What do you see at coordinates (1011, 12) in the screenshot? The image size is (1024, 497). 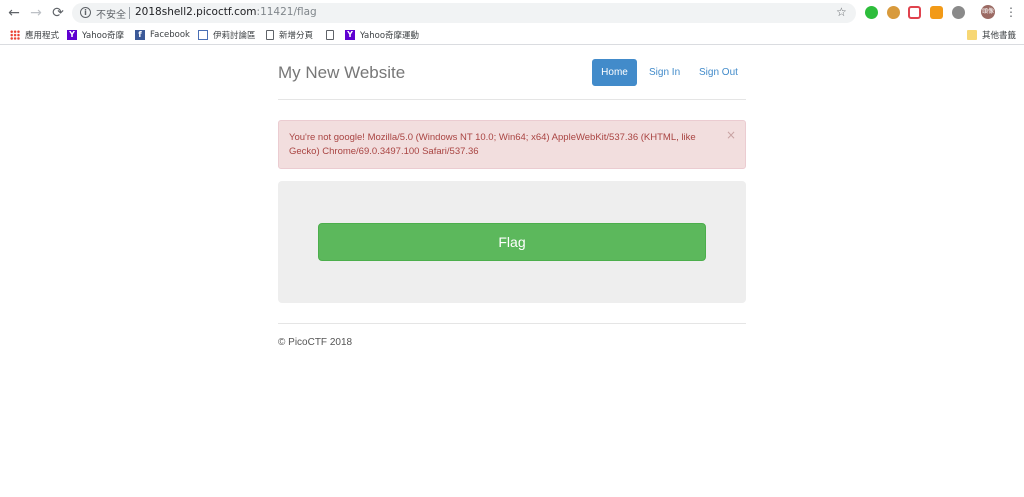 I see `menu-icon: ⋮` at bounding box center [1011, 12].